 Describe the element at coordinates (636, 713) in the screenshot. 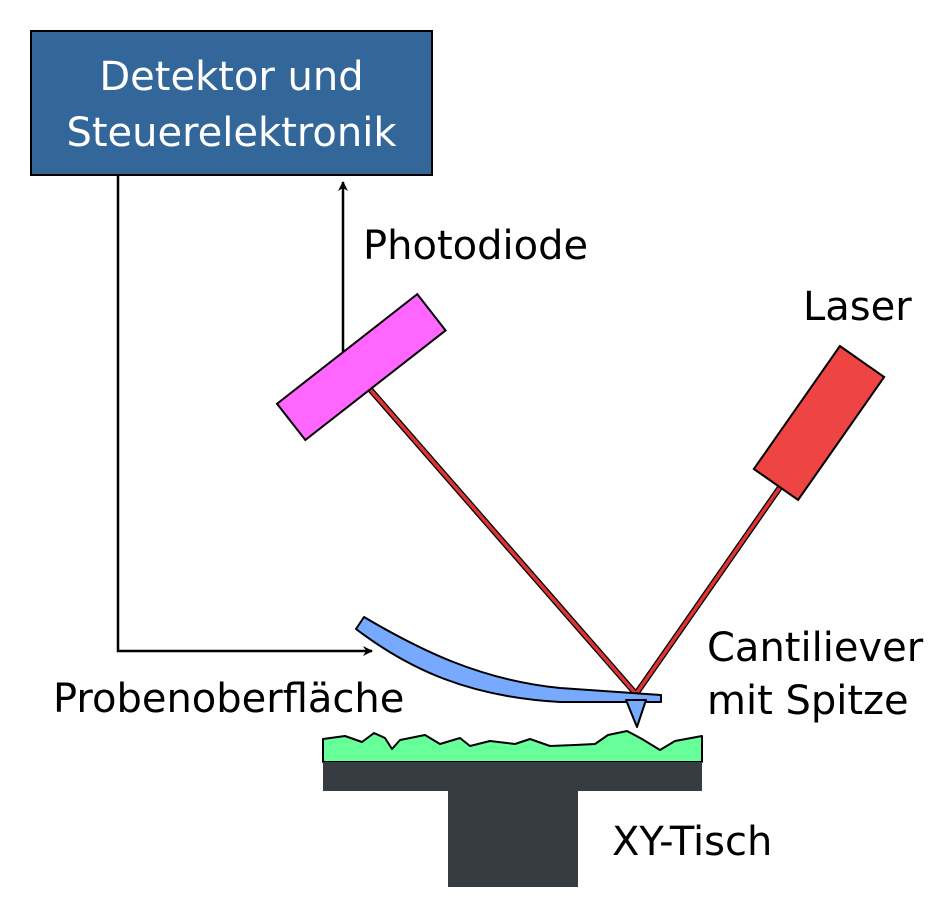

I see `cantilever-tip` at that location.